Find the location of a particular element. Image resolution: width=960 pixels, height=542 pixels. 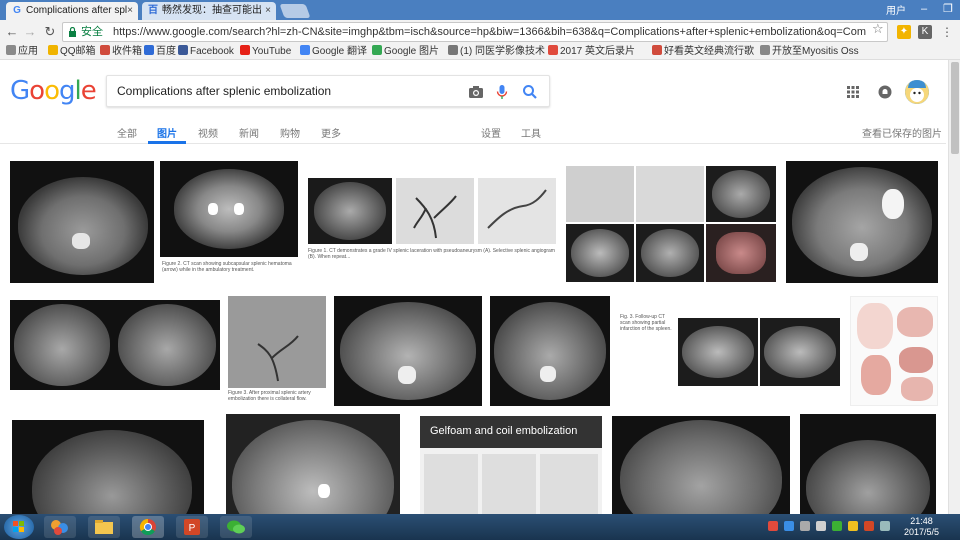

network-icon is located at coordinates (885, 526).